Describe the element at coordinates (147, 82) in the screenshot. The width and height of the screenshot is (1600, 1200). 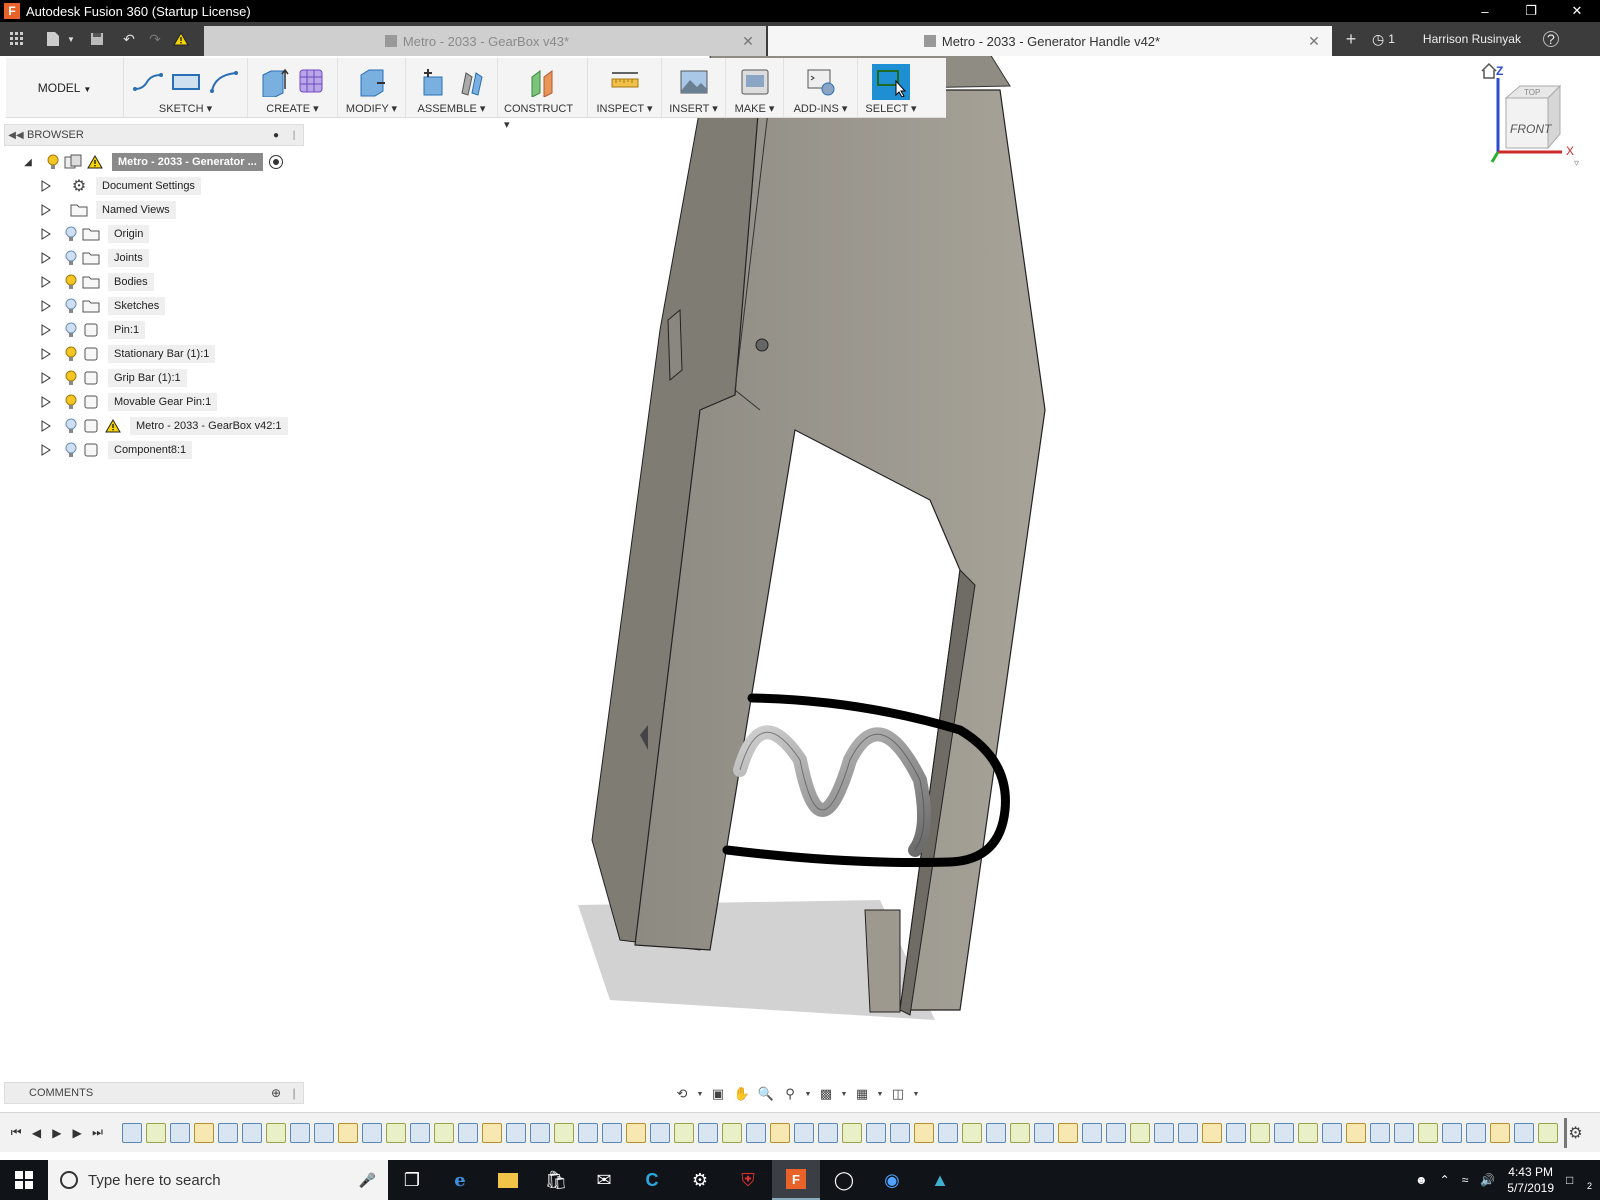
I see `create-sketch-icon` at that location.